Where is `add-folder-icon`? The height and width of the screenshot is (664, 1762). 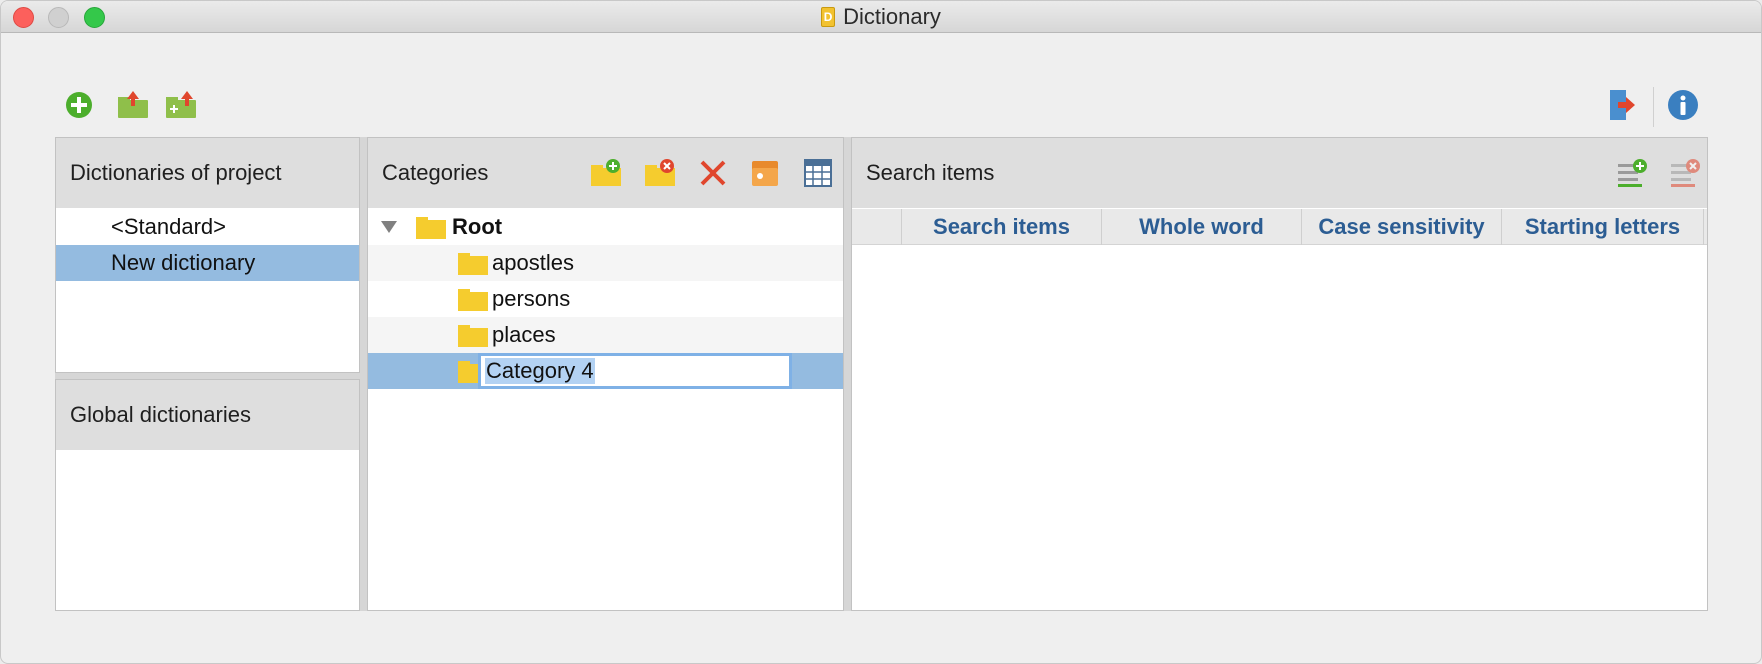
add-folder-icon is located at coordinates (606, 172).